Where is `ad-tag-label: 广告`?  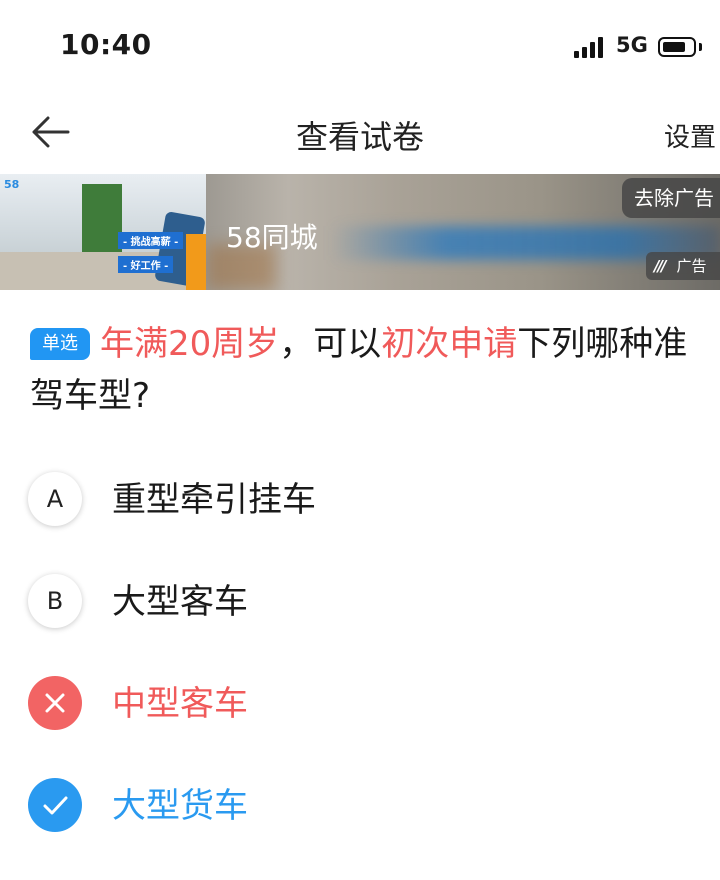
ad-tag-label: 广告 is located at coordinates (691, 266).